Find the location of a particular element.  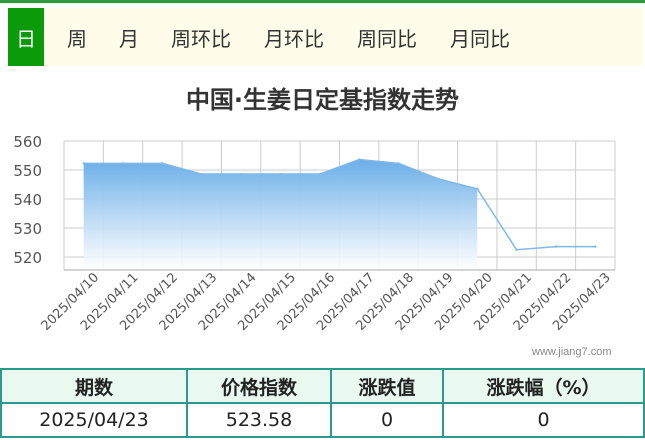

cell-change-value: 0 is located at coordinates (387, 420).